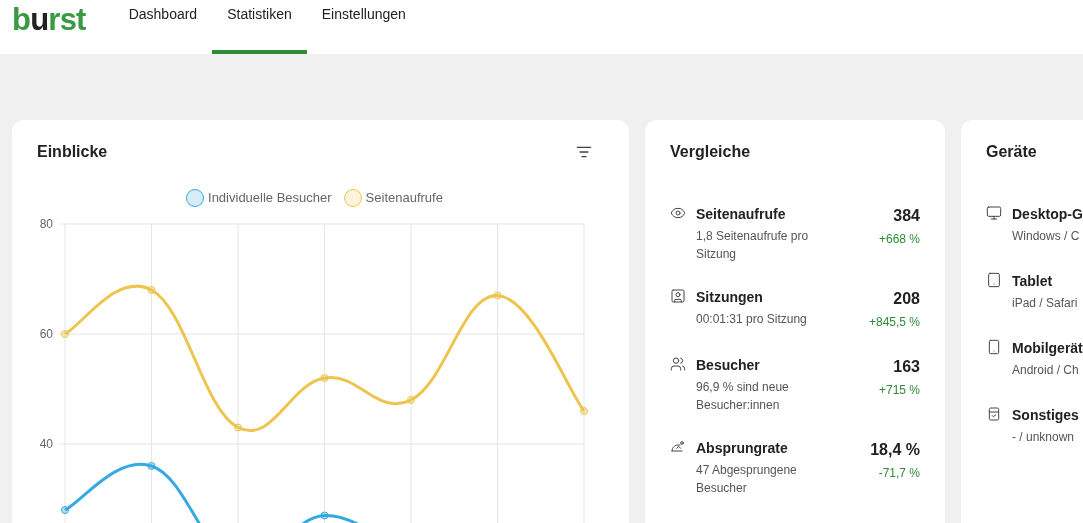 Image resolution: width=1083 pixels, height=523 pixels. Describe the element at coordinates (711, 152) in the screenshot. I see `card-title: Vergleiche` at that location.